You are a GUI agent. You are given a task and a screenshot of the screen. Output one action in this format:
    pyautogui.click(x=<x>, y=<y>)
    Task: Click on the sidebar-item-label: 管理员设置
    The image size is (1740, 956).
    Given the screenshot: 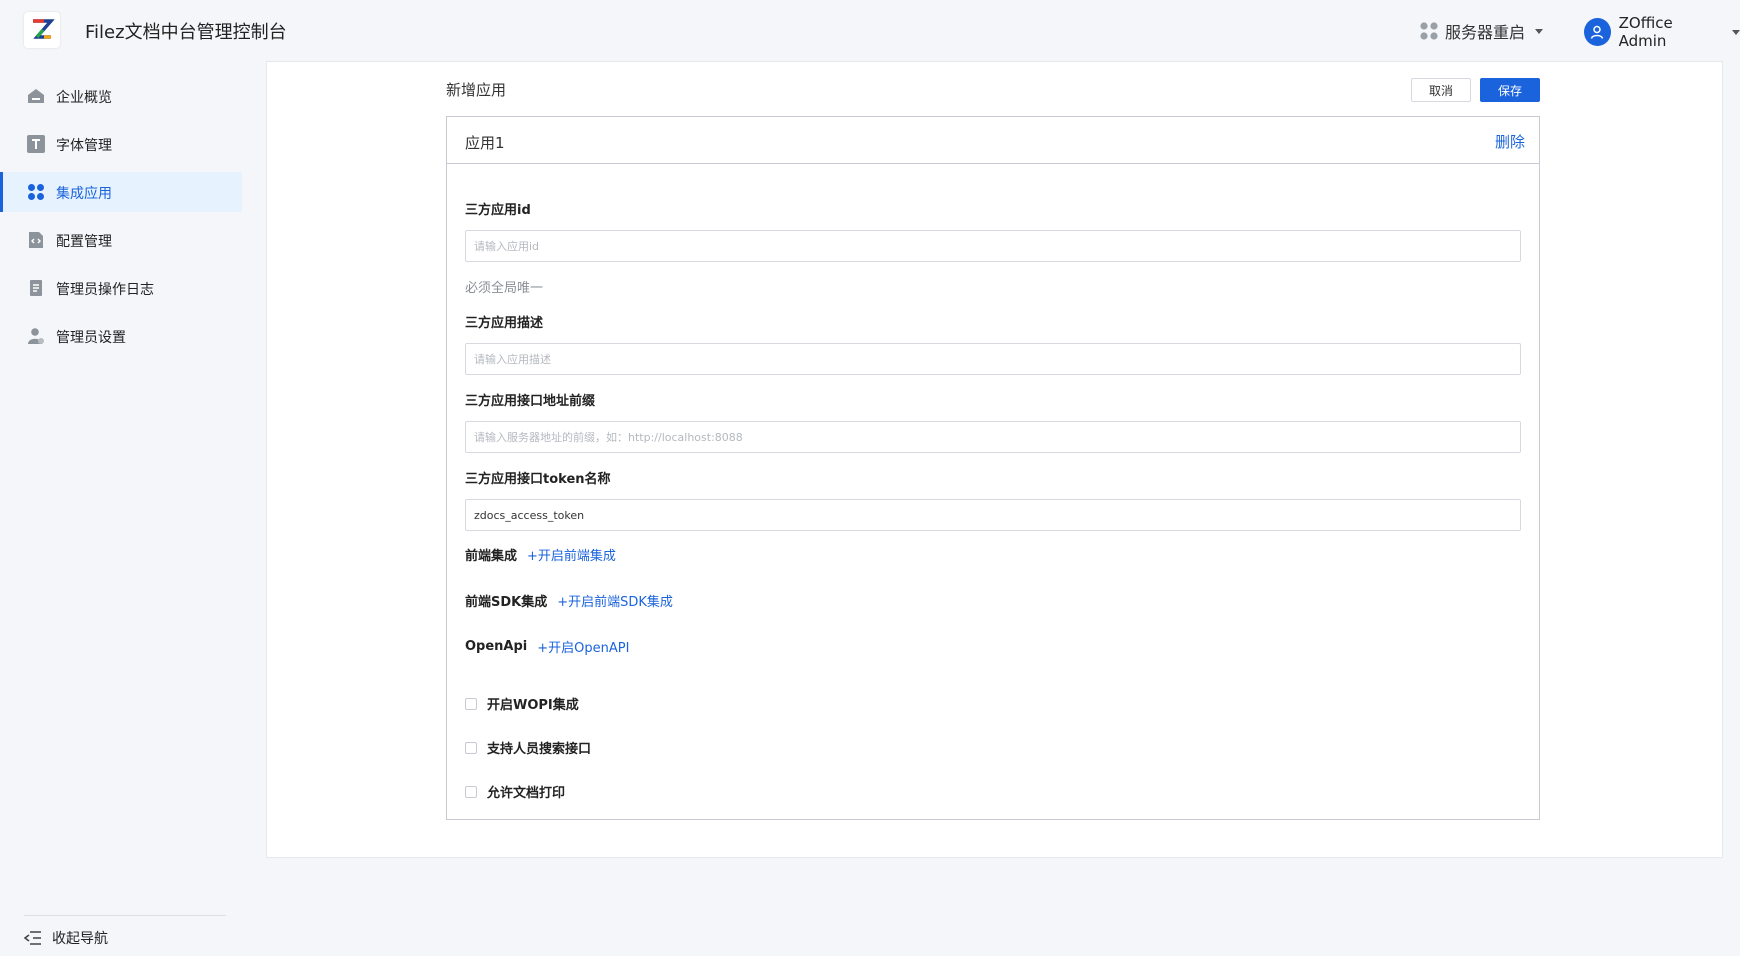 What is the action you would take?
    pyautogui.click(x=91, y=338)
    